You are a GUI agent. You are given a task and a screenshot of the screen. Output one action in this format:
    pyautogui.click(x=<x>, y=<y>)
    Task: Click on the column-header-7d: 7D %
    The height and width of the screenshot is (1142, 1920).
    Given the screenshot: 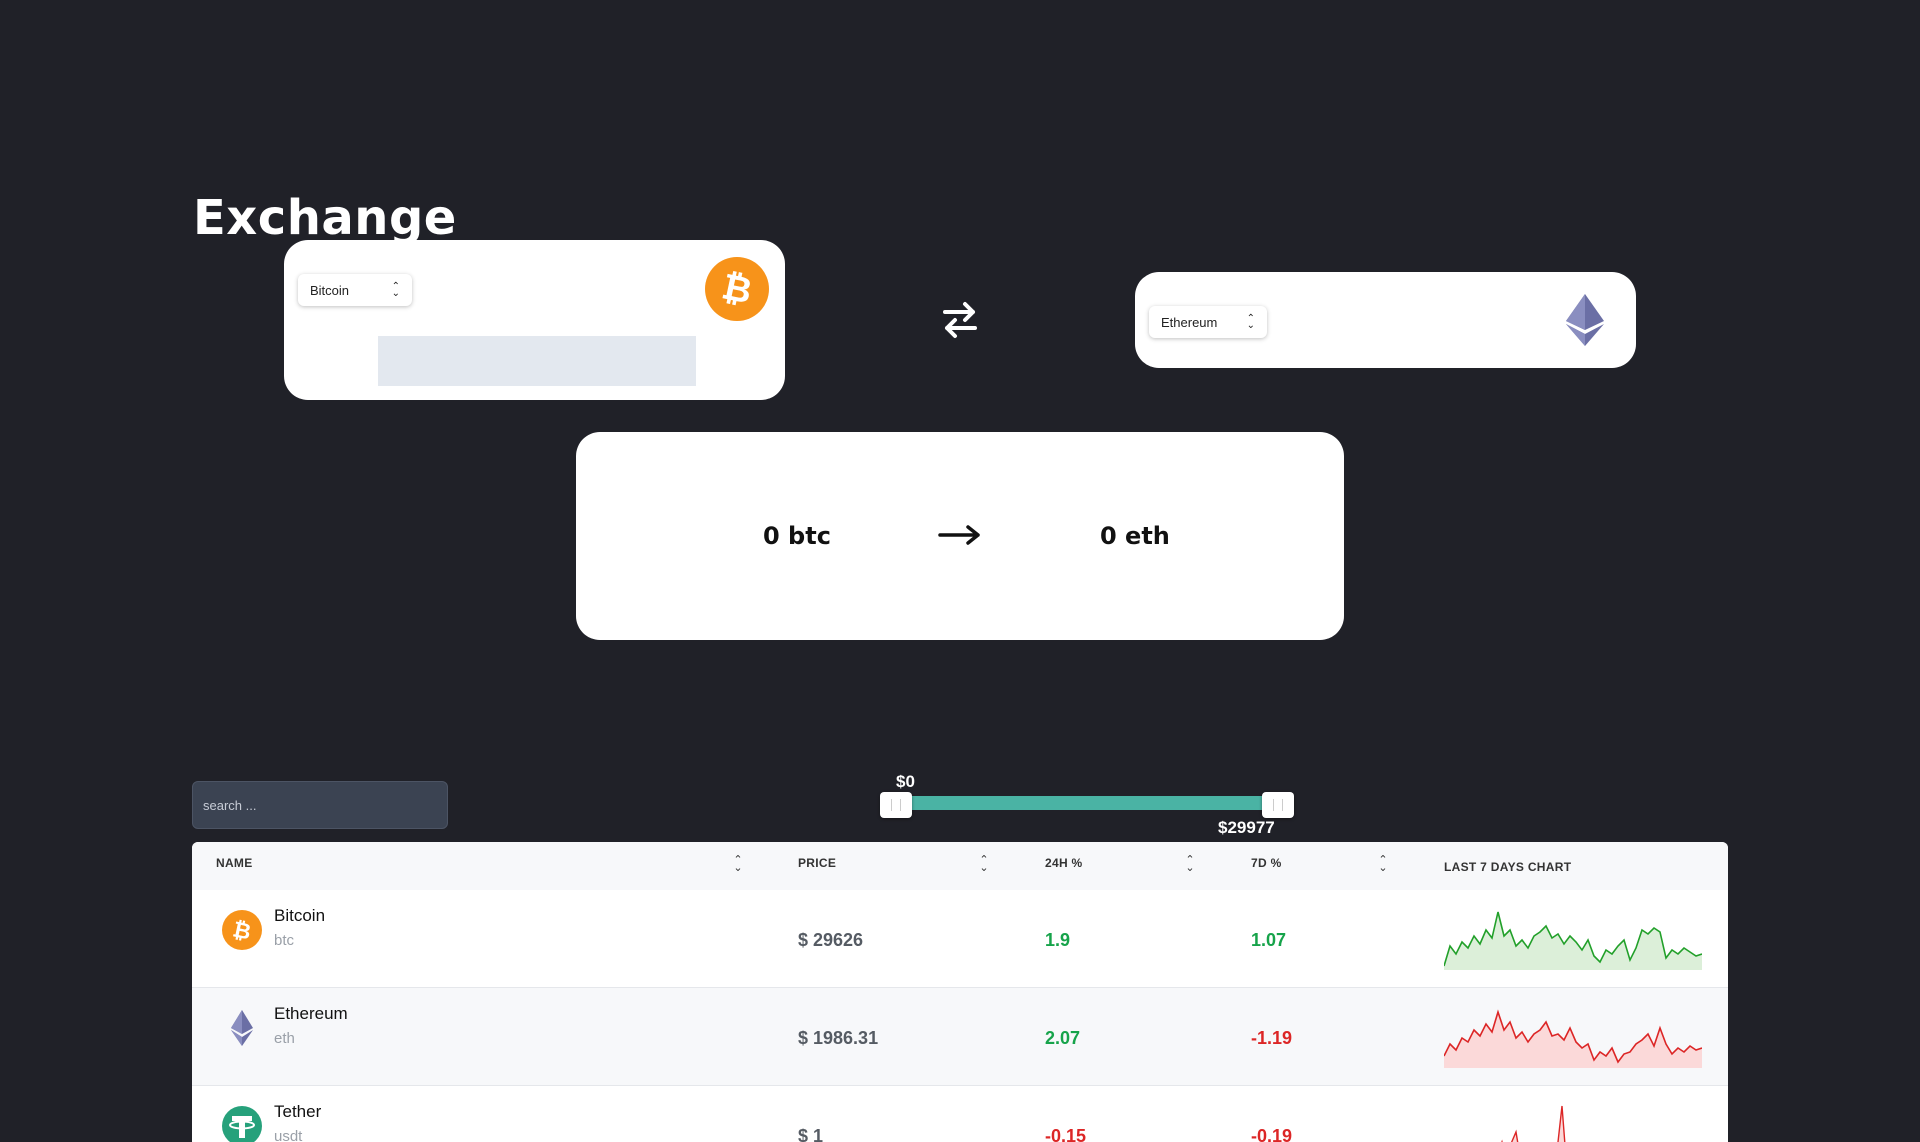 What is the action you would take?
    pyautogui.click(x=1266, y=863)
    